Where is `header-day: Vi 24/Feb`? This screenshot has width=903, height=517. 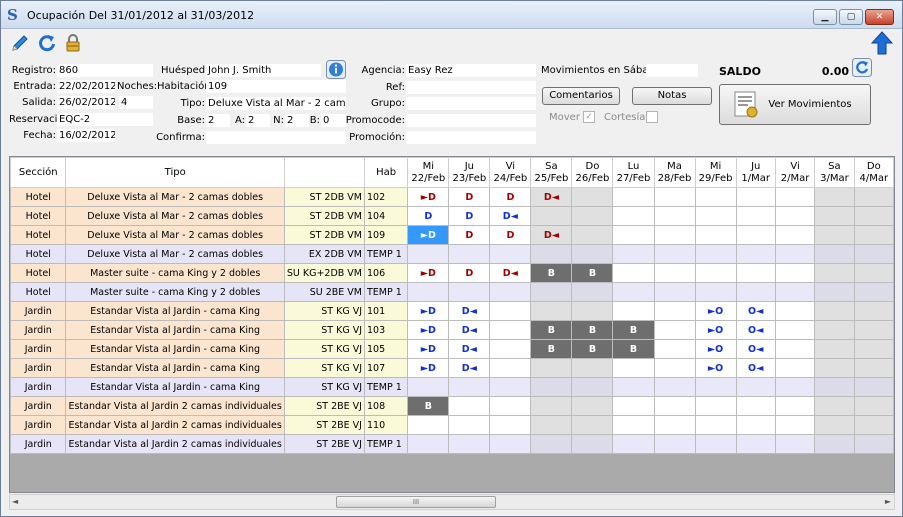
header-day: Vi 24/Feb is located at coordinates (510, 172).